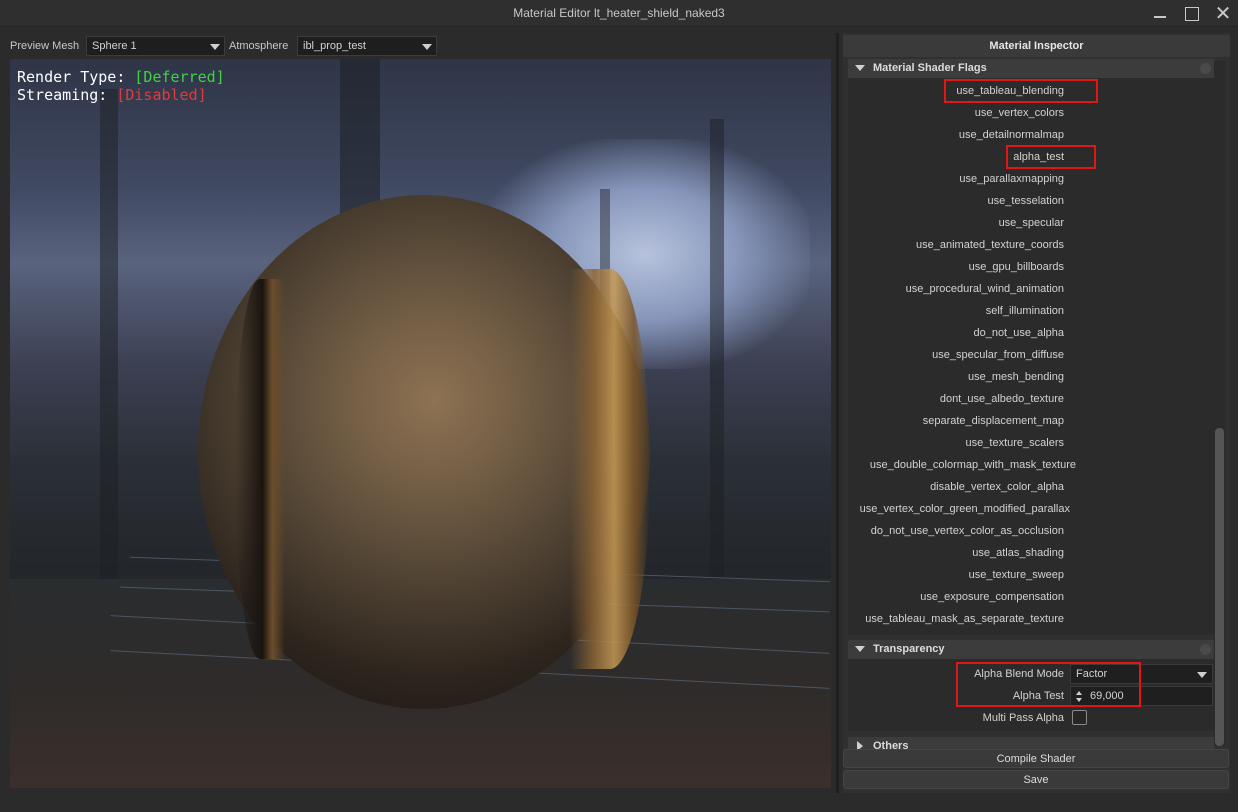 The image size is (1238, 812). I want to click on close-icon: ✕, so click(1223, 14).